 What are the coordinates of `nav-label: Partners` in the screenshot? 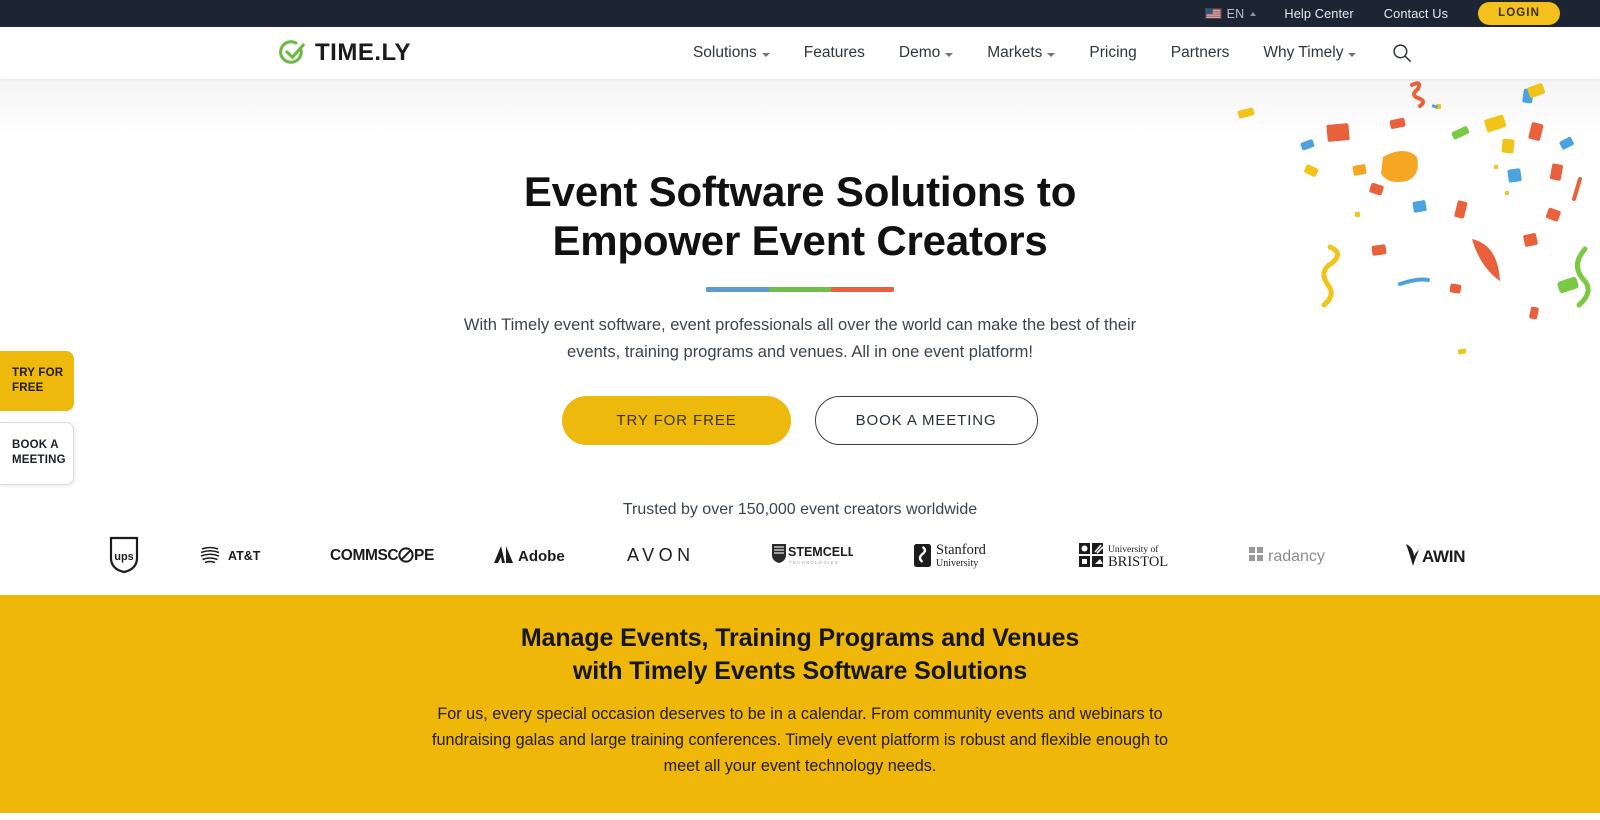 It's located at (1200, 52).